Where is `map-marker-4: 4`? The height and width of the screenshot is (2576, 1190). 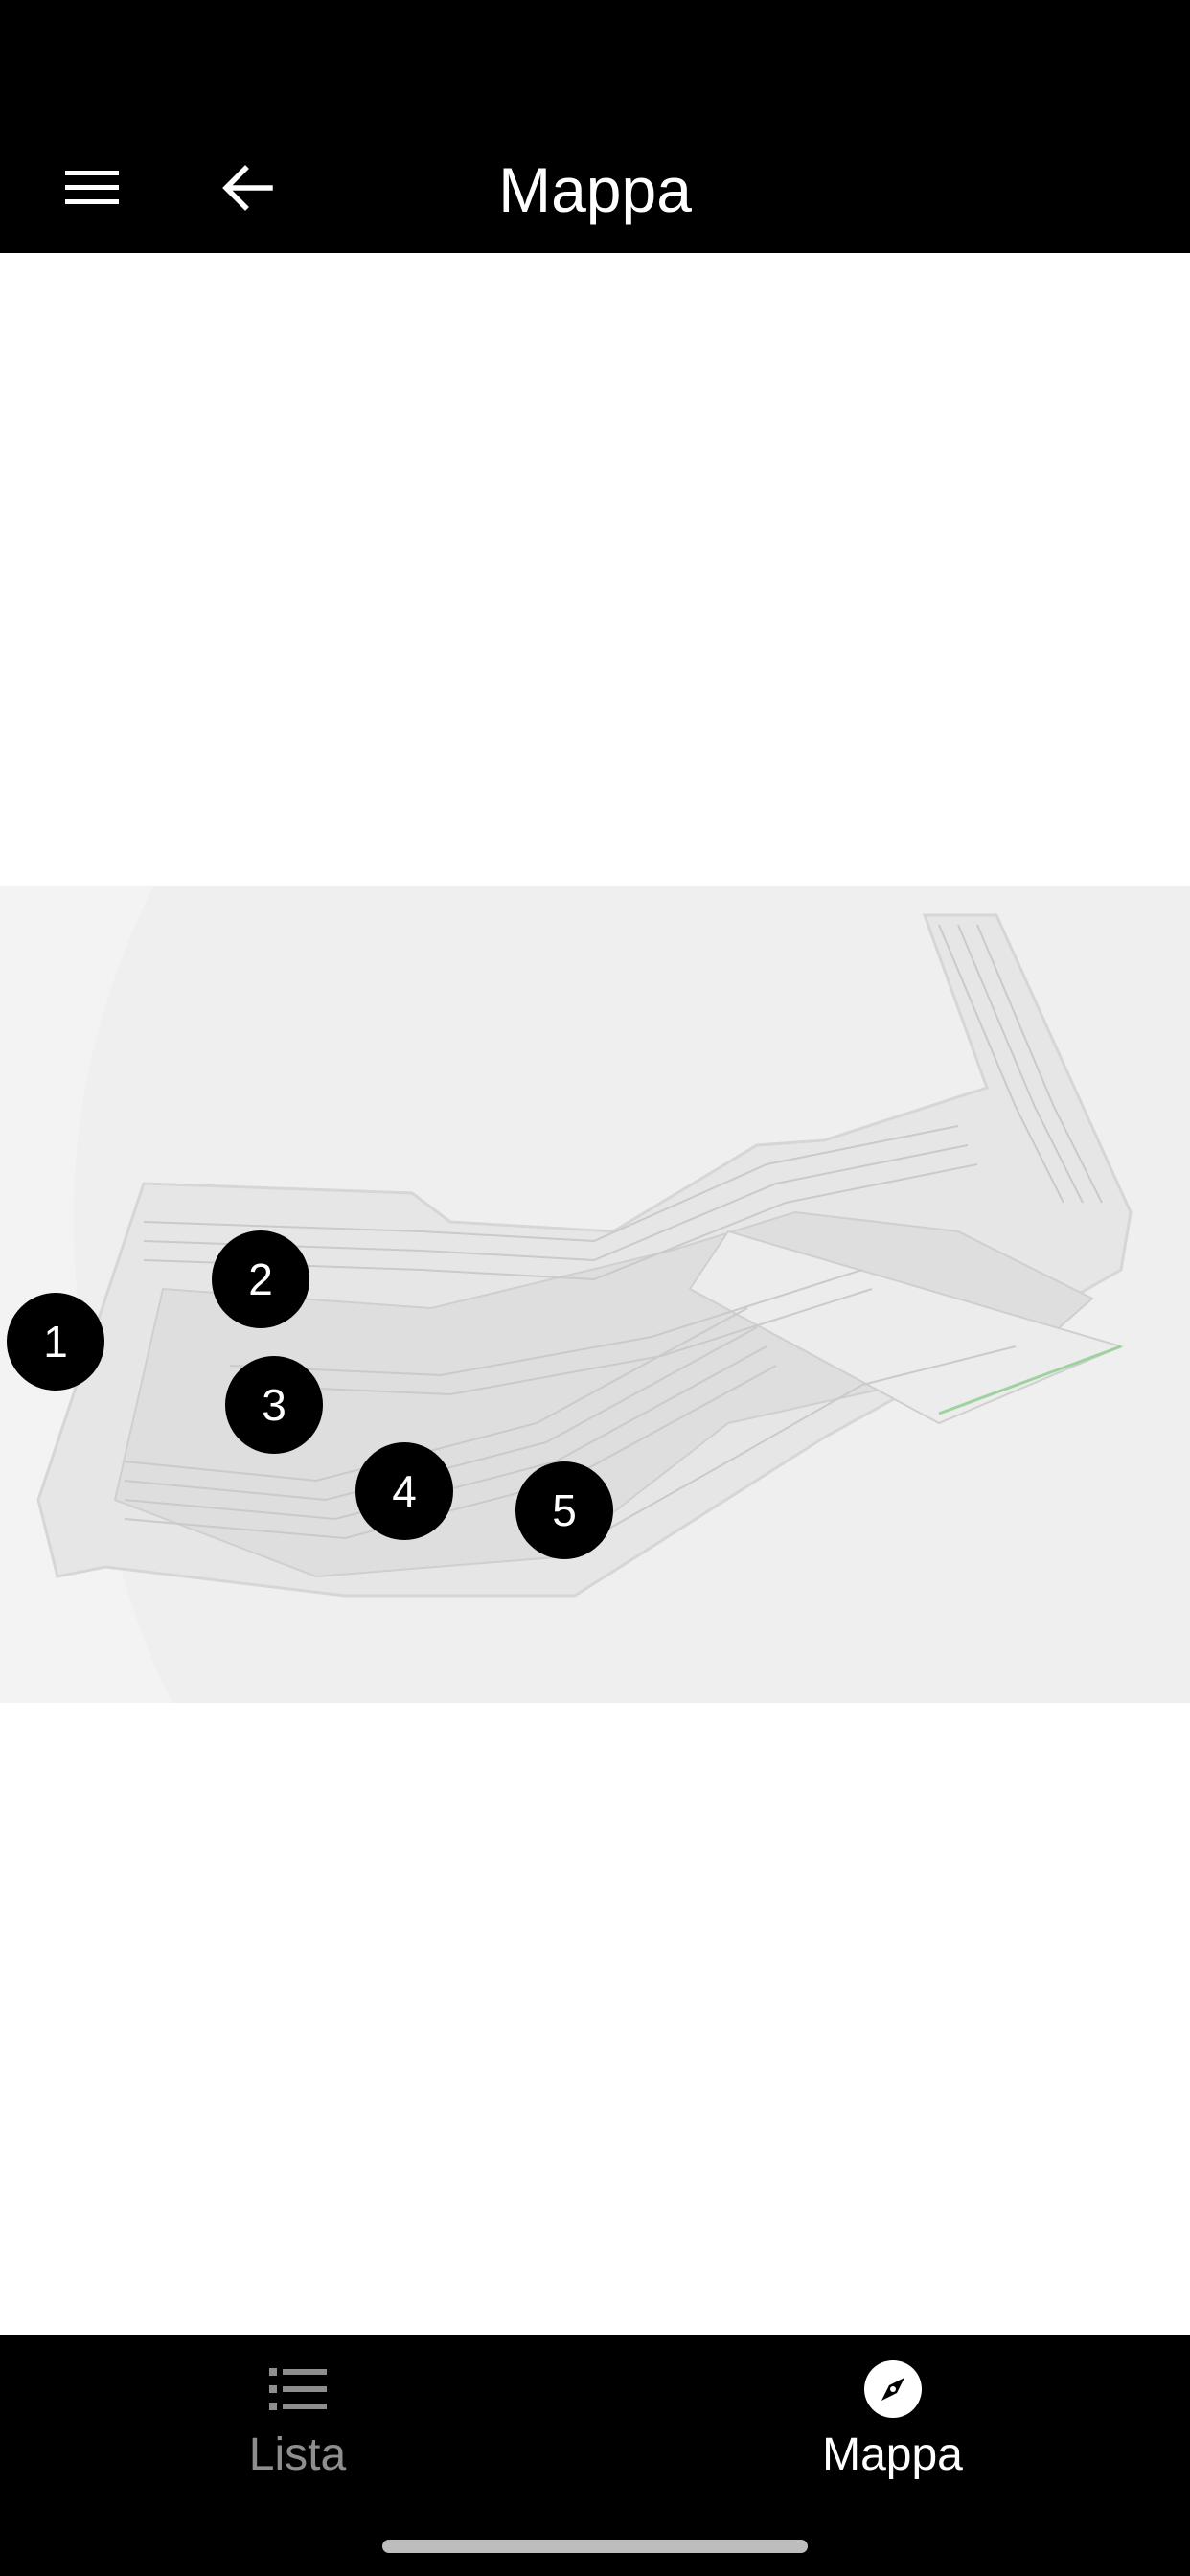 map-marker-4: 4 is located at coordinates (404, 1491).